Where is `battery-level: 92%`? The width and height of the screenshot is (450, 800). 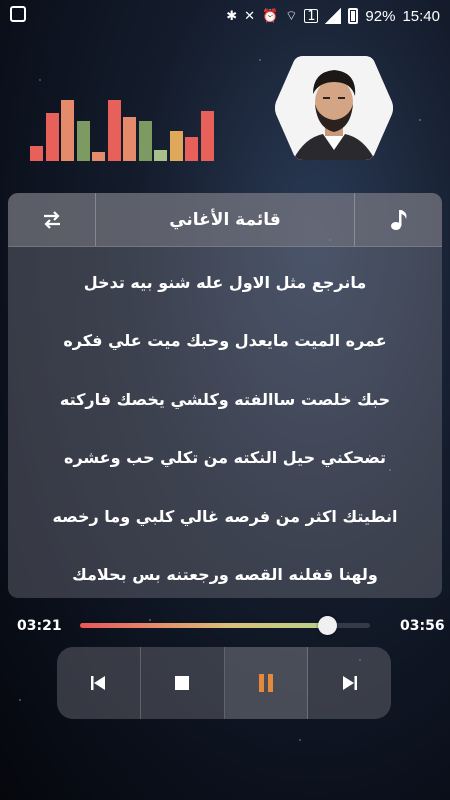 battery-level: 92% is located at coordinates (380, 16).